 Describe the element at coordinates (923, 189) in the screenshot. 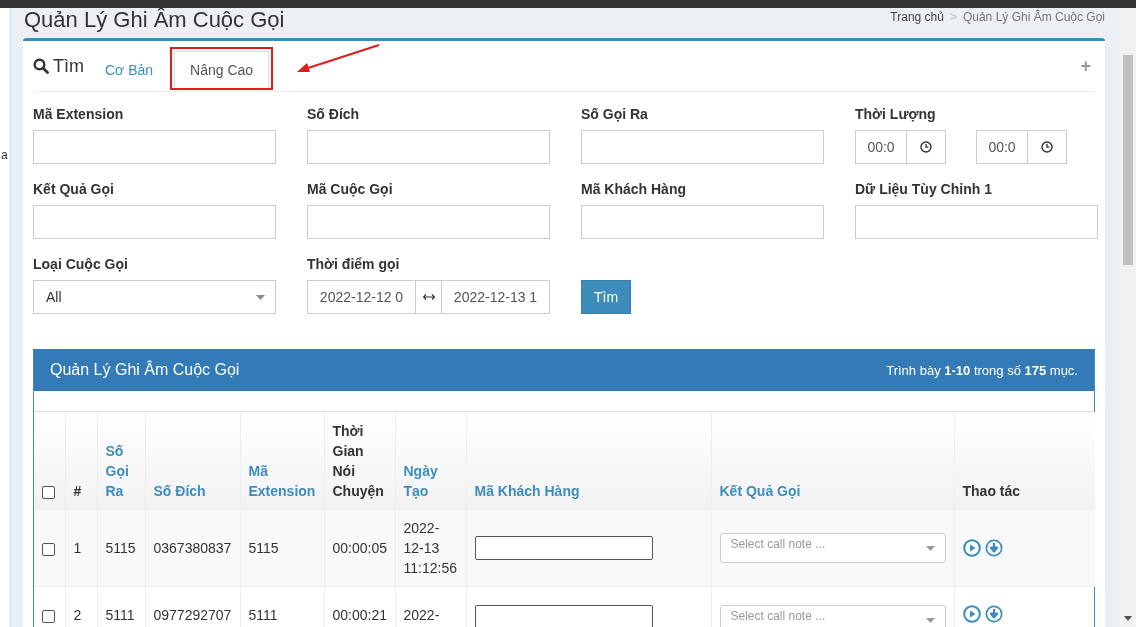

I see `field-label: Dữ Liệu Tùy Chỉnh 1` at that location.